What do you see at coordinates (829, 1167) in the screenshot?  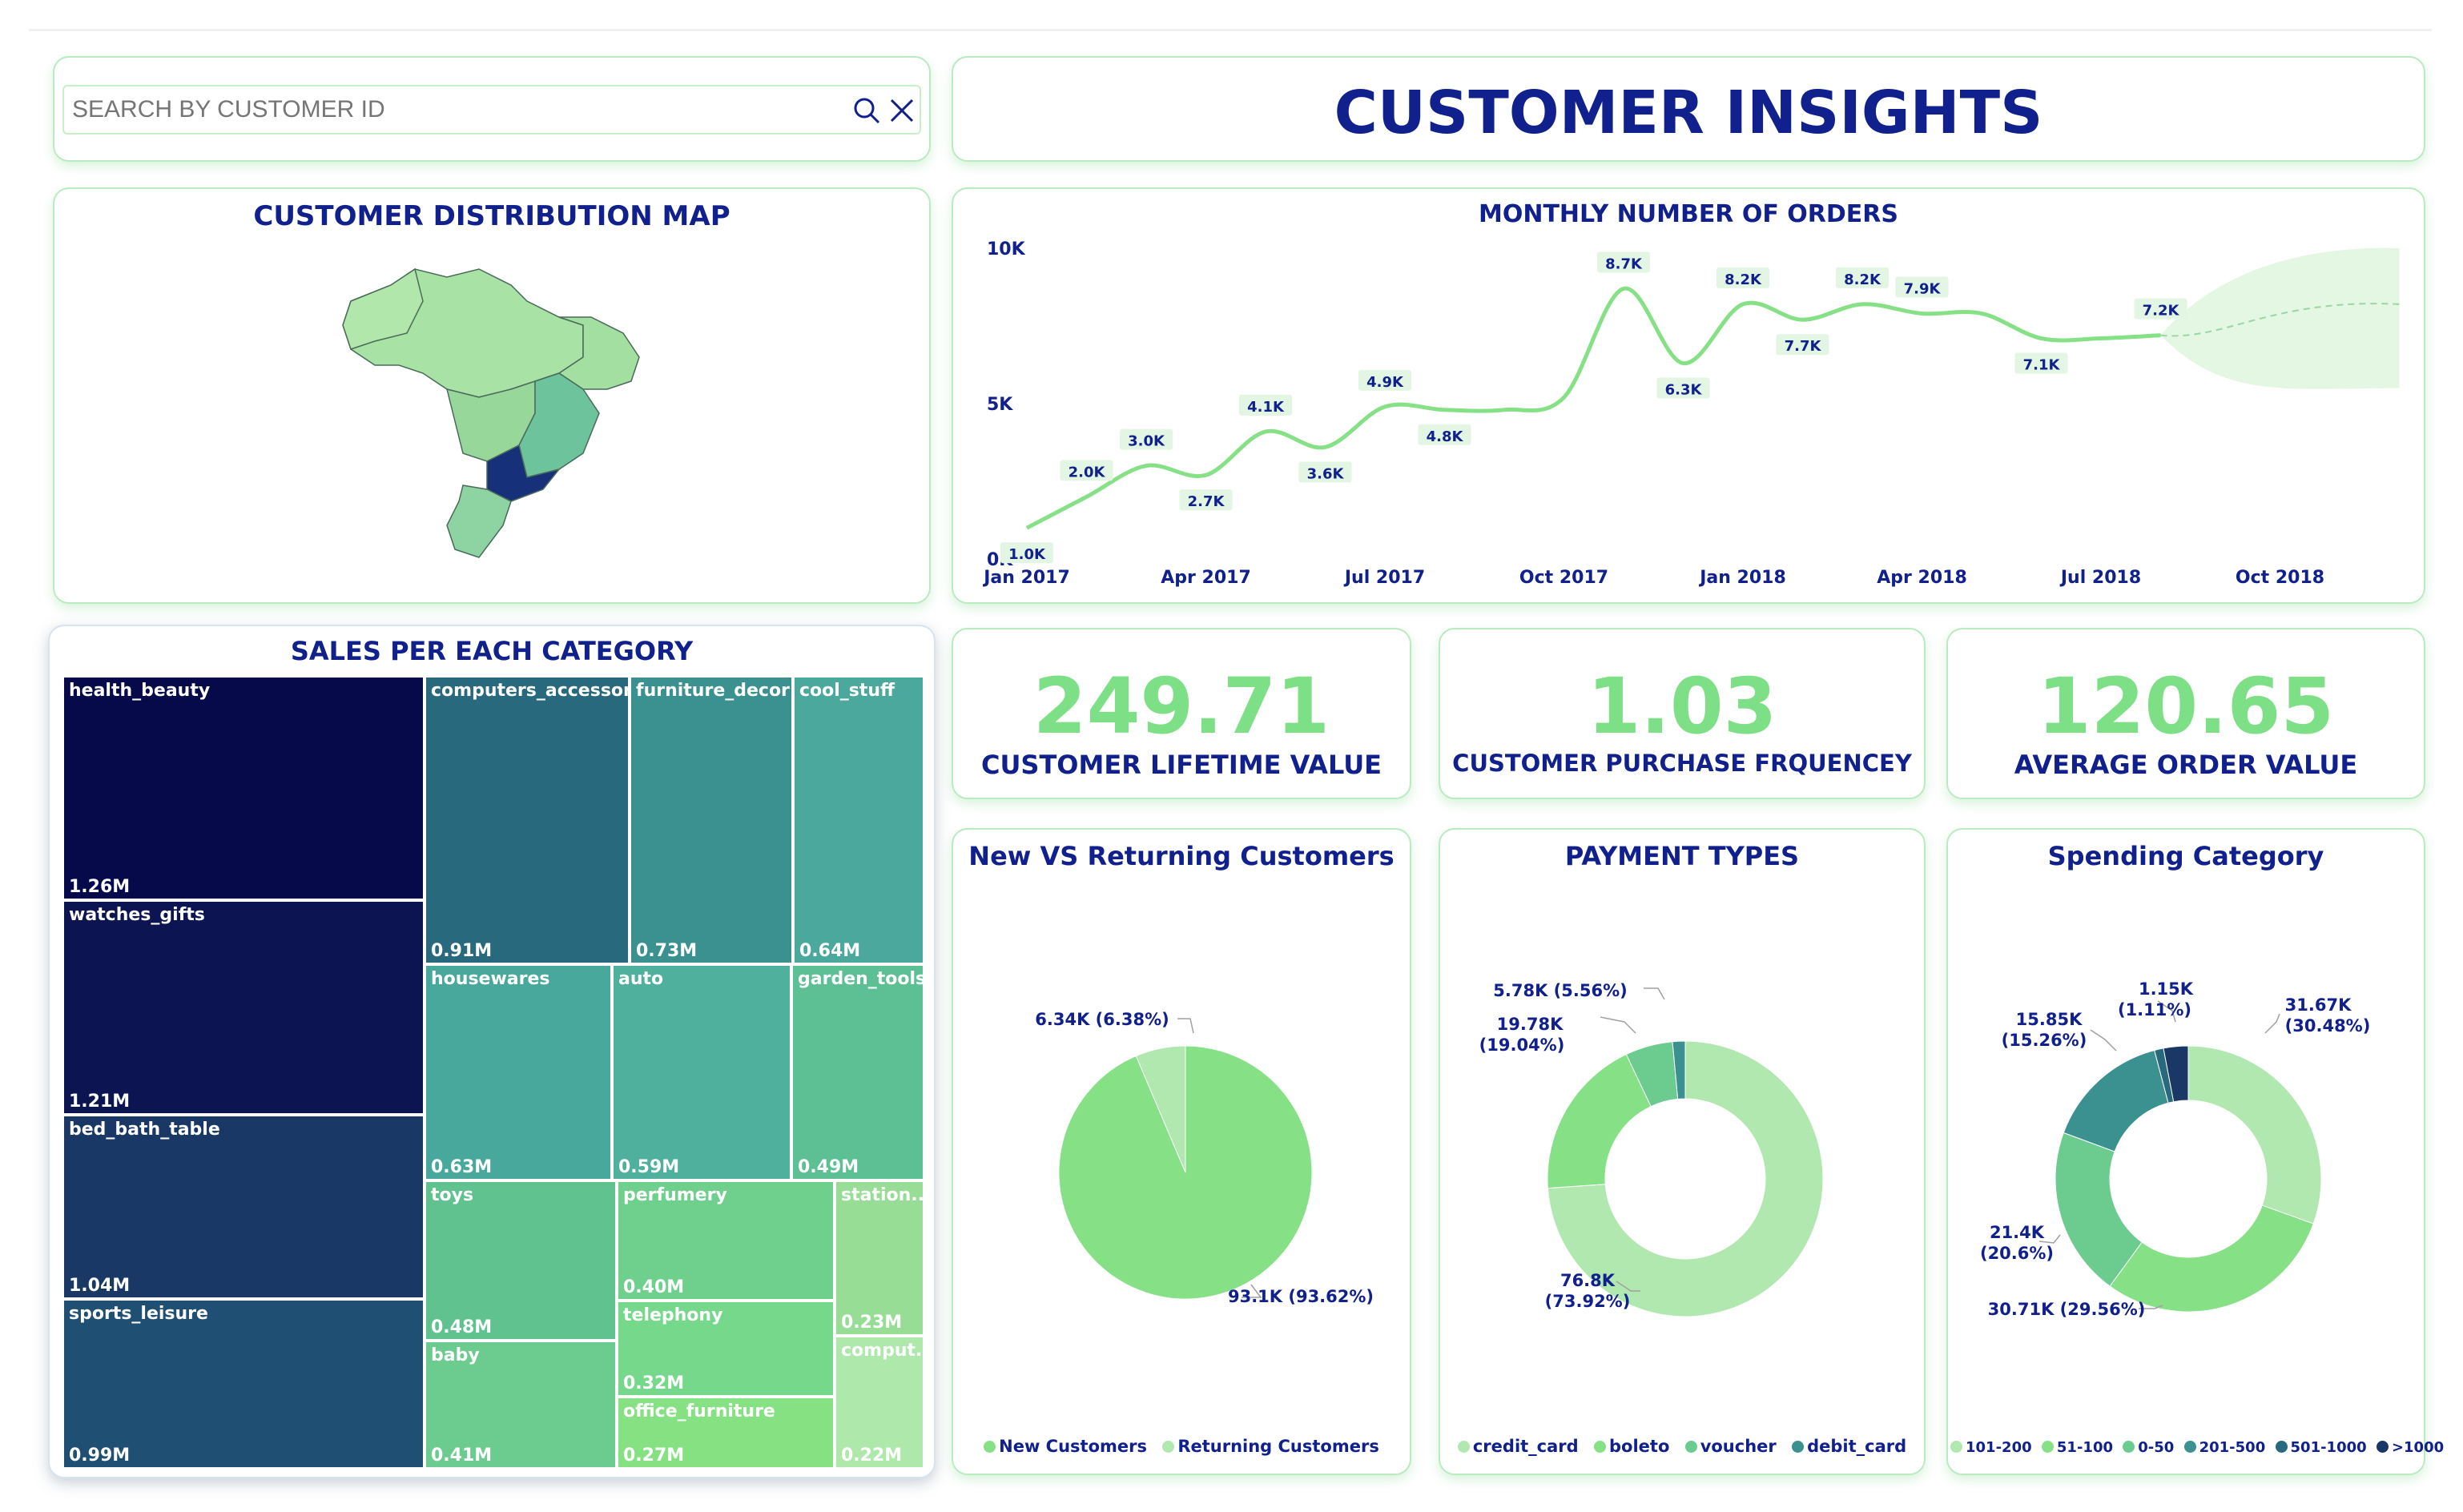 I see `treemap-cell-value: 0.49M` at bounding box center [829, 1167].